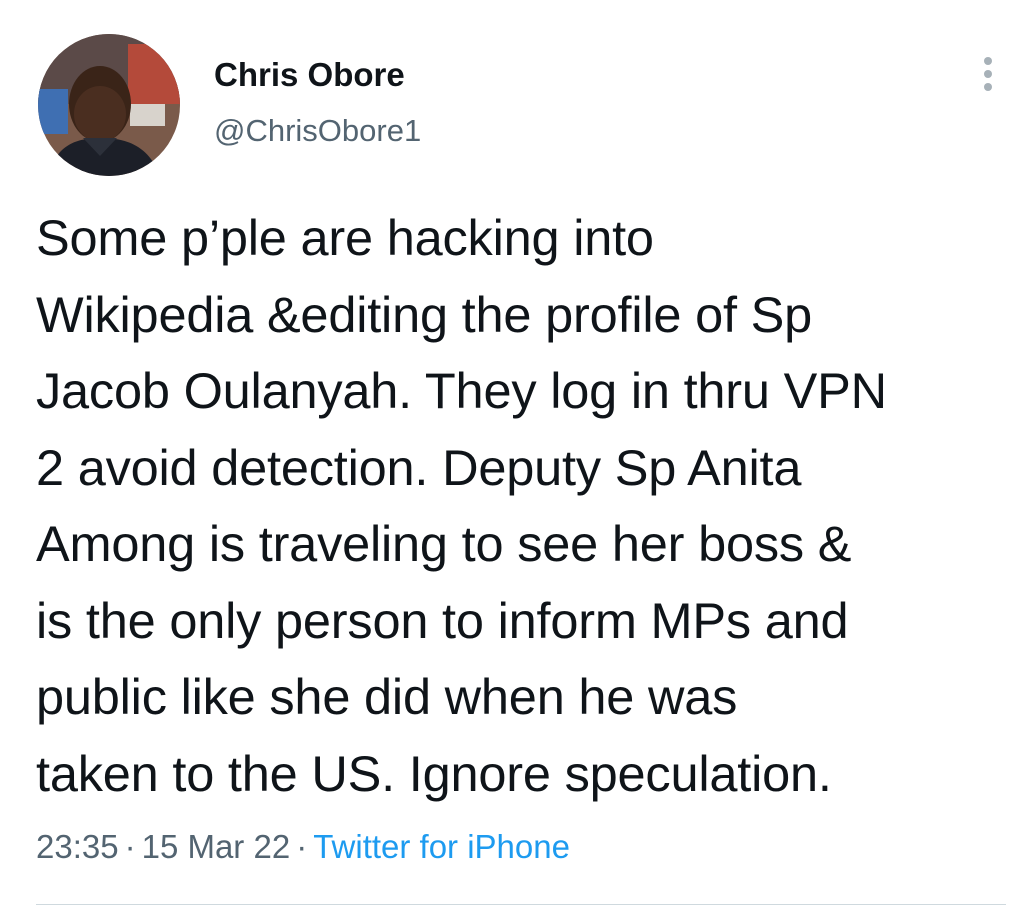 The image size is (1024, 909). I want to click on more-button, so click(988, 74).